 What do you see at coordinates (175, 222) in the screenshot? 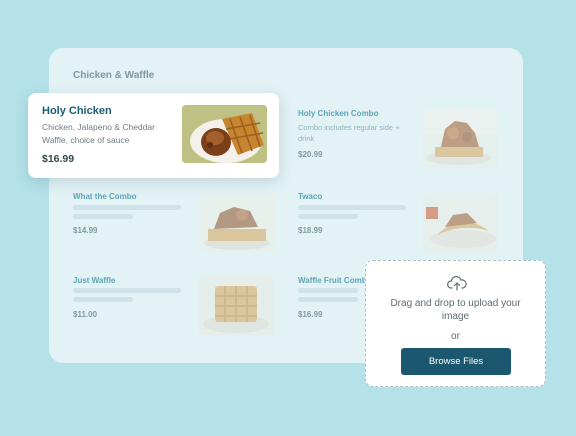
I see `menu-item-what-the-combo: What the Combo $14.99` at bounding box center [175, 222].